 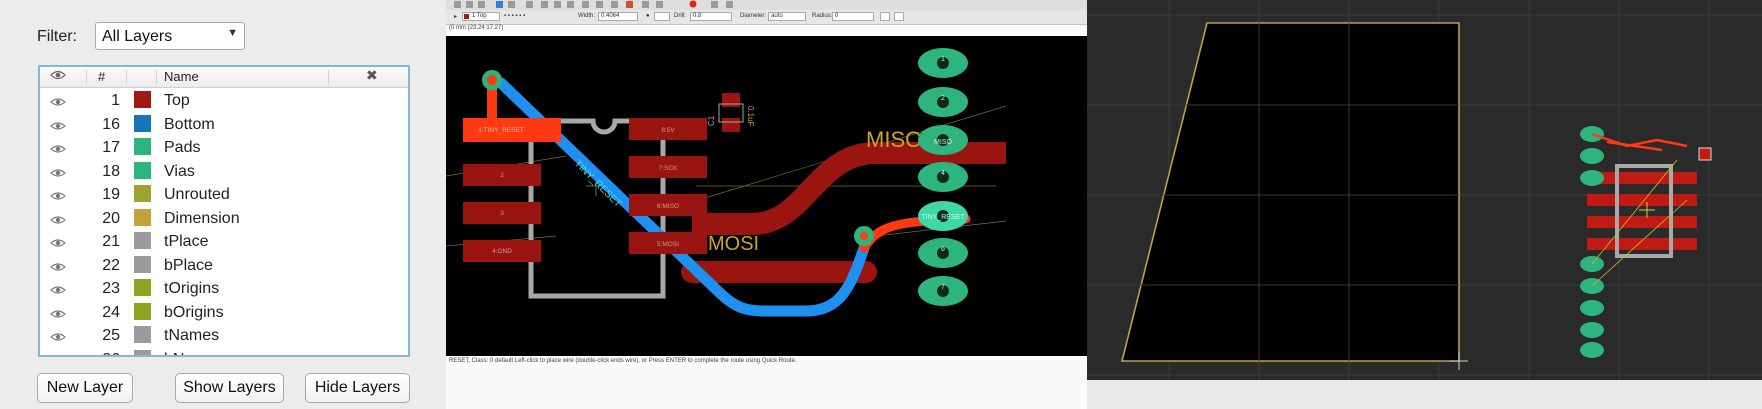 I want to click on layer-number: 19, so click(x=111, y=194).